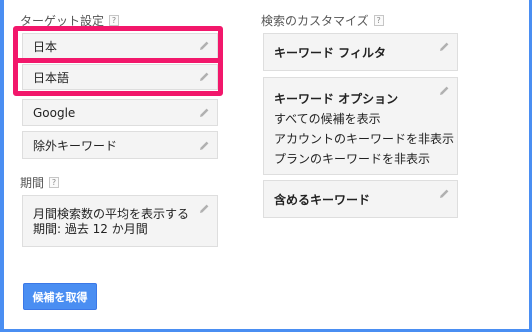 The height and width of the screenshot is (332, 532). What do you see at coordinates (336, 99) in the screenshot?
I see `keyword-options-title: キーワード オプション` at bounding box center [336, 99].